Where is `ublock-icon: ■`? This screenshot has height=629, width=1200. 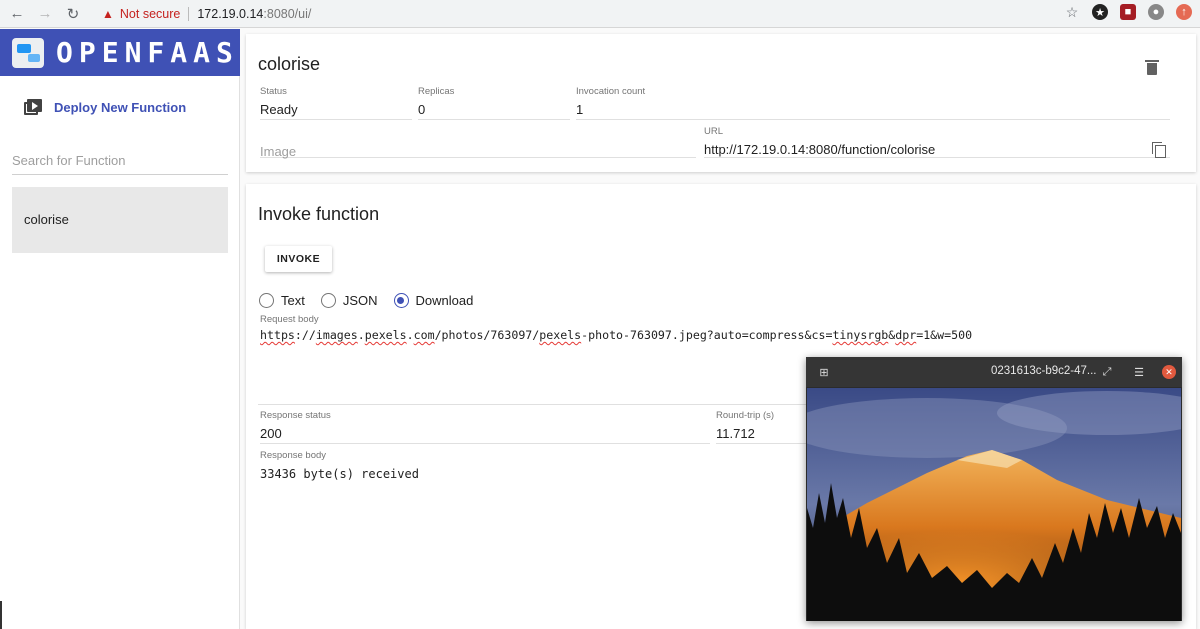
ublock-icon: ■ is located at coordinates (1128, 12).